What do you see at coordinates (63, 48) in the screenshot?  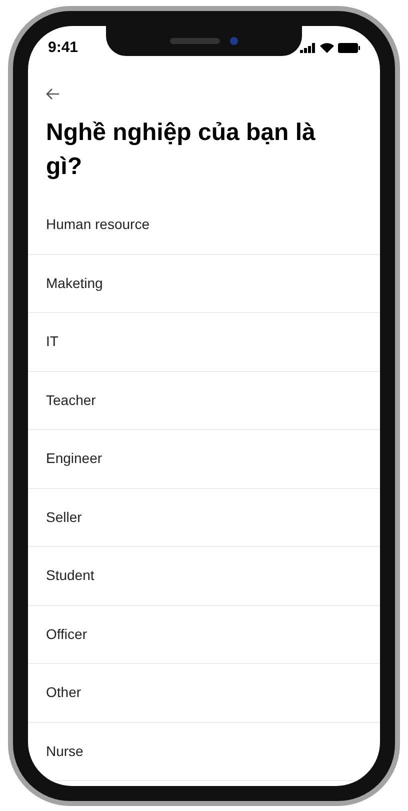 I see `status-time: 9:41` at bounding box center [63, 48].